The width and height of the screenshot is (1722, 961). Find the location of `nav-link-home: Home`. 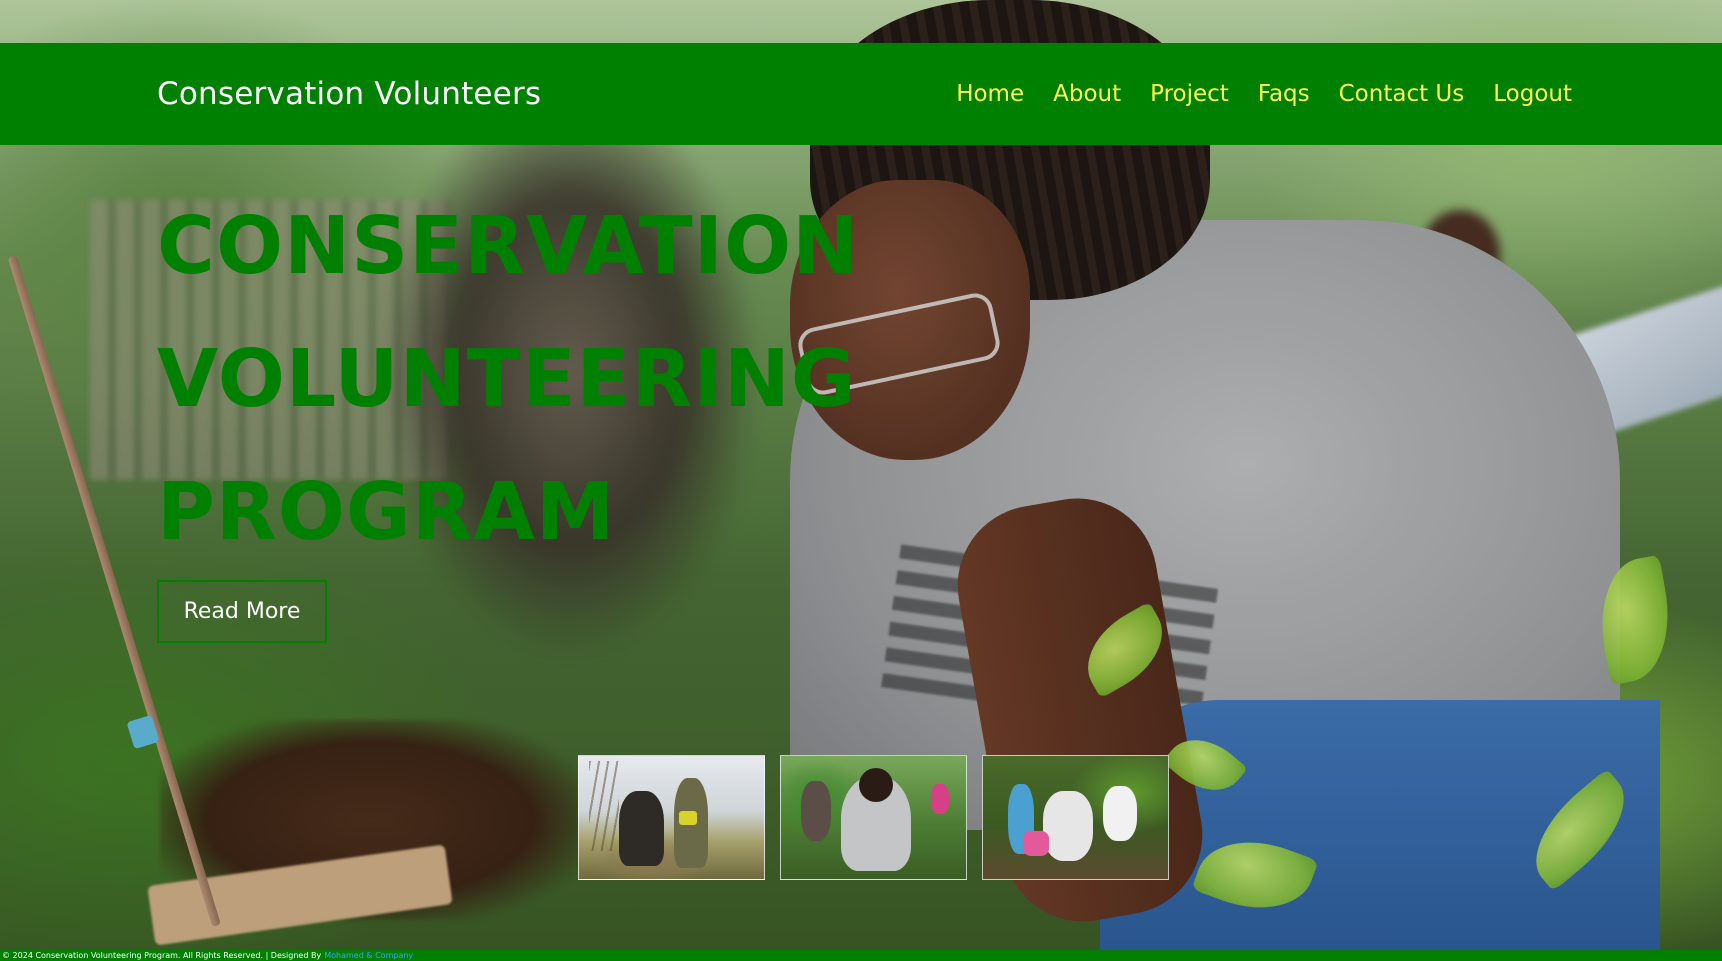

nav-link-home: Home is located at coordinates (990, 94).